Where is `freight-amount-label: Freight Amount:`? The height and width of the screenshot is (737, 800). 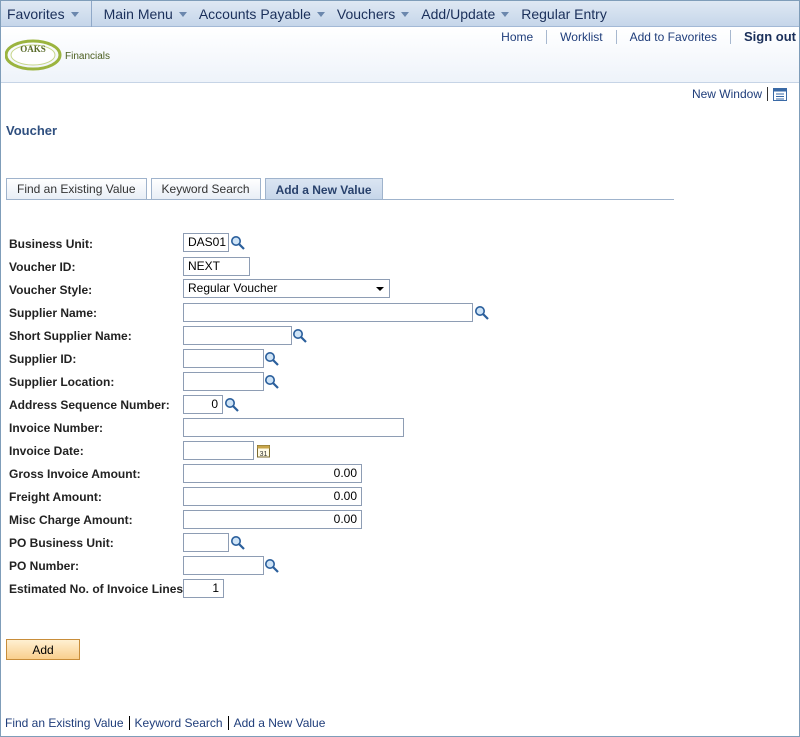
freight-amount-label: Freight Amount: is located at coordinates (55, 497).